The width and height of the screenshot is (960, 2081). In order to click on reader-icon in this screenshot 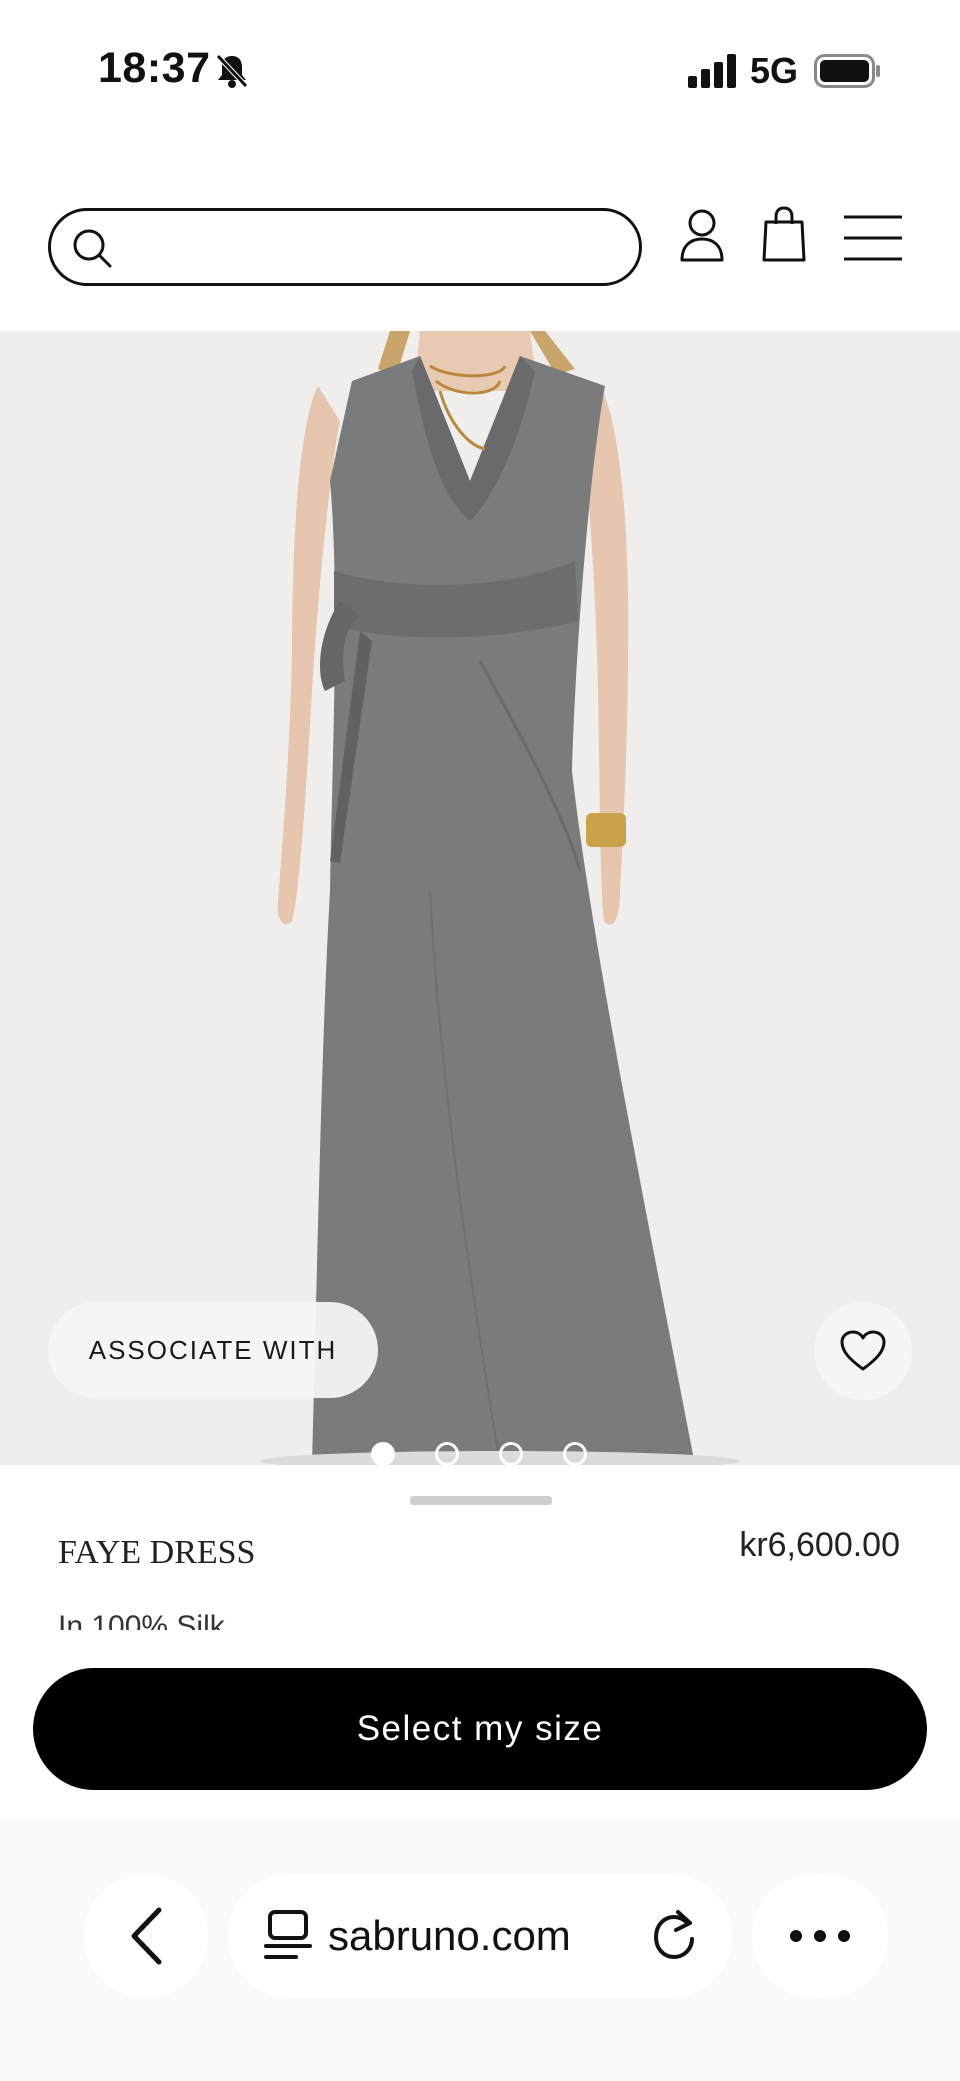, I will do `click(288, 1934)`.